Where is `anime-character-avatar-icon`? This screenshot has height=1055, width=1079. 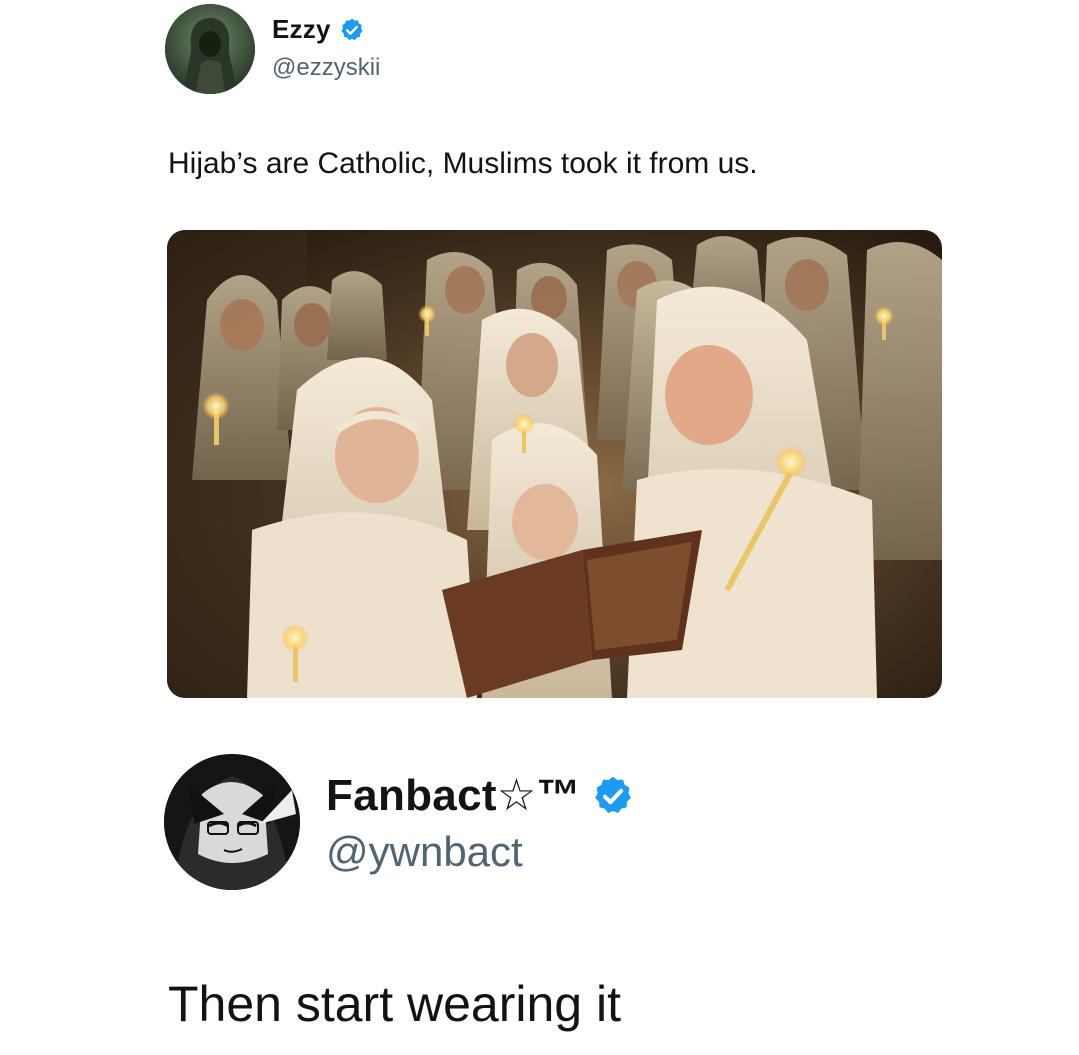 anime-character-avatar-icon is located at coordinates (232, 822).